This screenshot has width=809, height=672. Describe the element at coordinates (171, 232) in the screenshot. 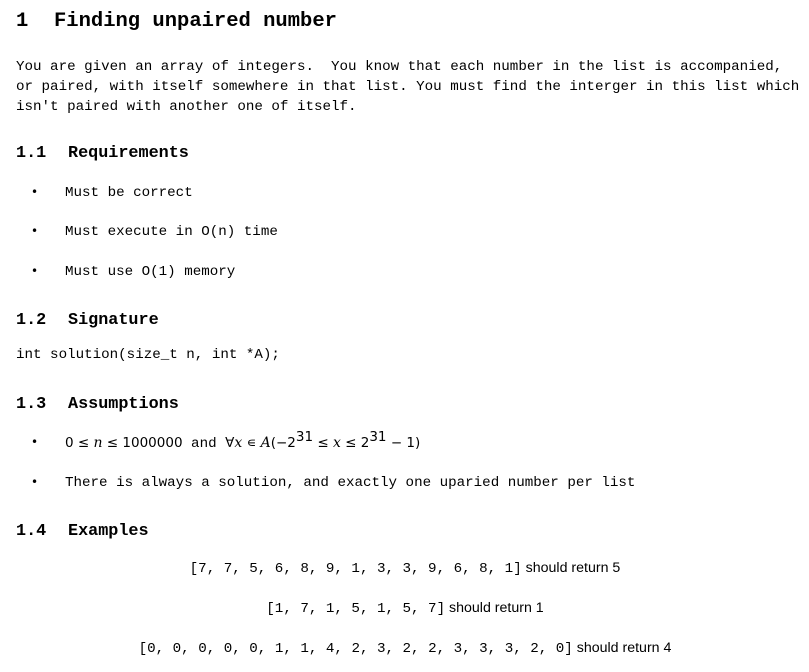

I see `list-item-text: Must execute in O(n) time` at that location.